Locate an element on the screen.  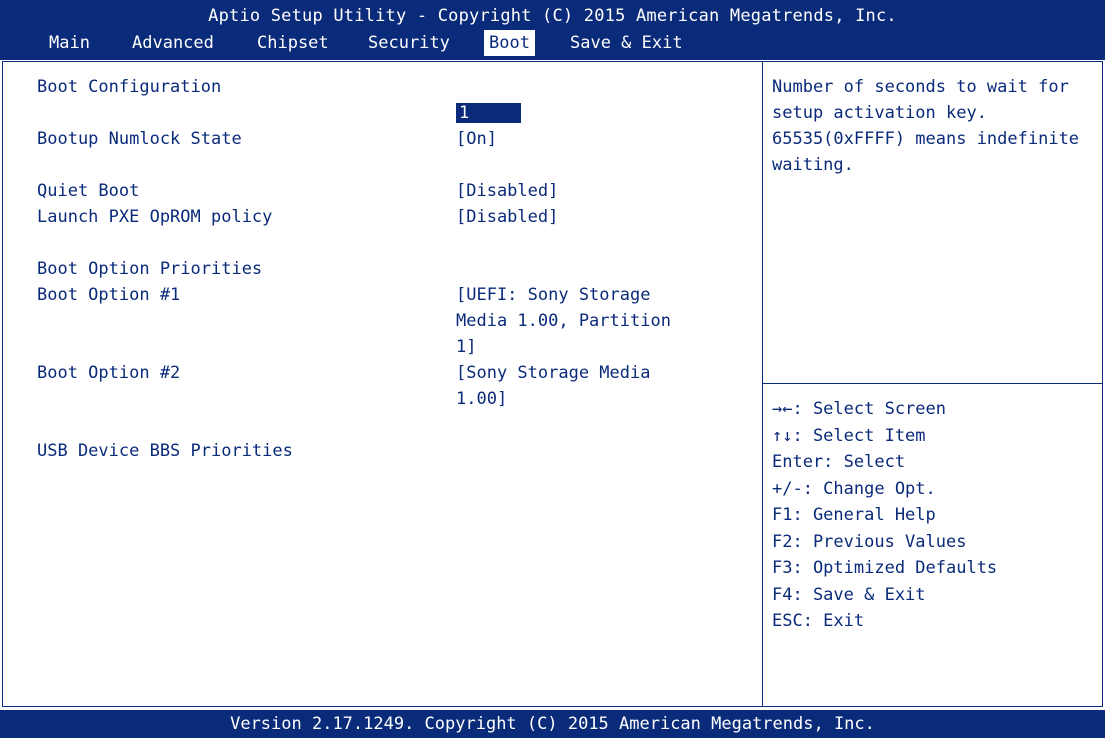
key-previous-values: F2: Previous Values is located at coordinates (869, 541).